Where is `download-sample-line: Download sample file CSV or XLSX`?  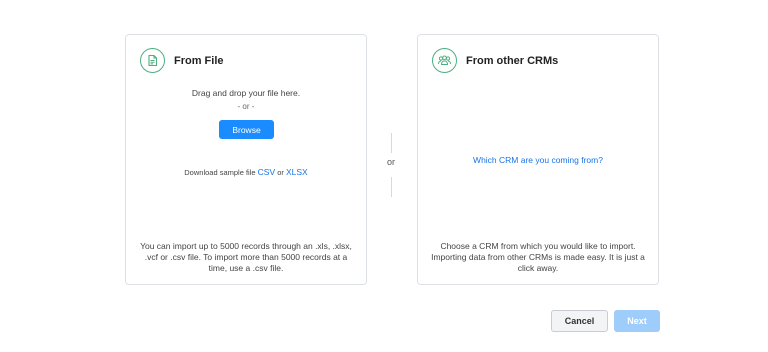
download-sample-line: Download sample file CSV or XLSX is located at coordinates (246, 172).